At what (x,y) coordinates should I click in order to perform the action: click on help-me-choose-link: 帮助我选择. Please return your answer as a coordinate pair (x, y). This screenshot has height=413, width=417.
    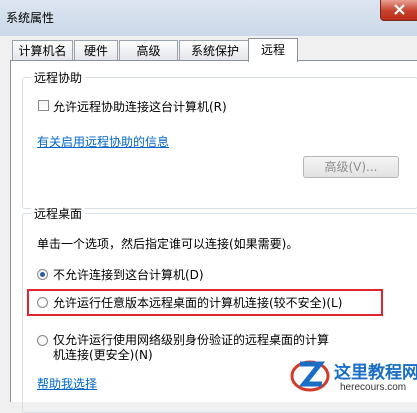
    Looking at the image, I should click on (67, 383).